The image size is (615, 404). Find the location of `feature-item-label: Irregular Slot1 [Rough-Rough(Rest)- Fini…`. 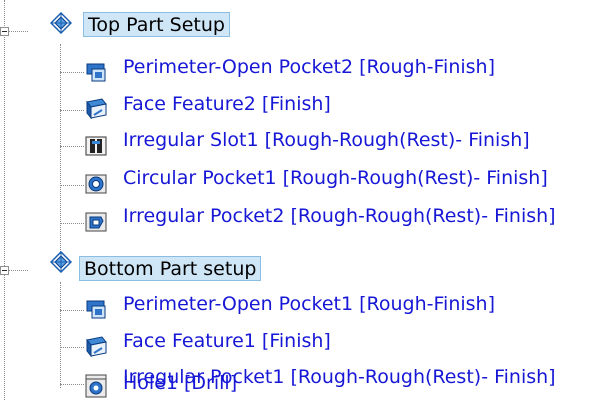

feature-item-label: Irregular Slot1 [Rough-Rough(Rest)- Fini… is located at coordinates (326, 140).